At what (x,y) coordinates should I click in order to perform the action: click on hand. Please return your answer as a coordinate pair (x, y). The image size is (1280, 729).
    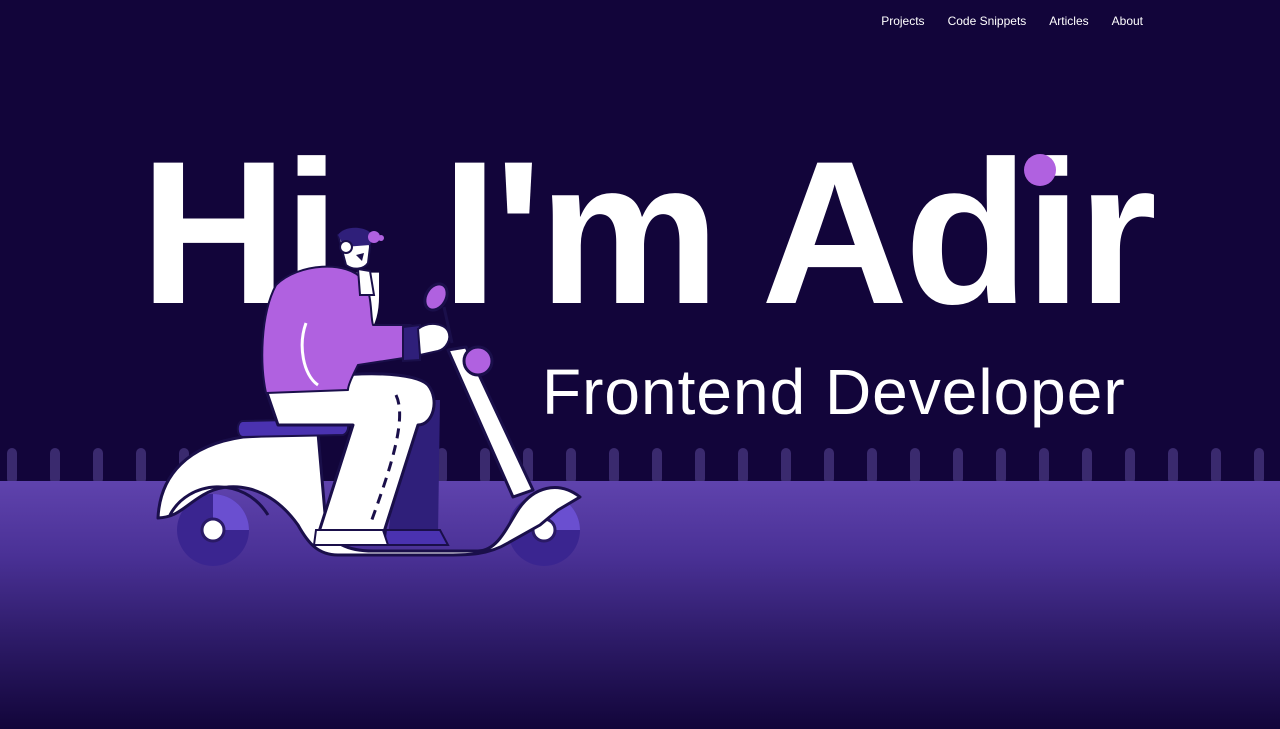
    Looking at the image, I should click on (433, 340).